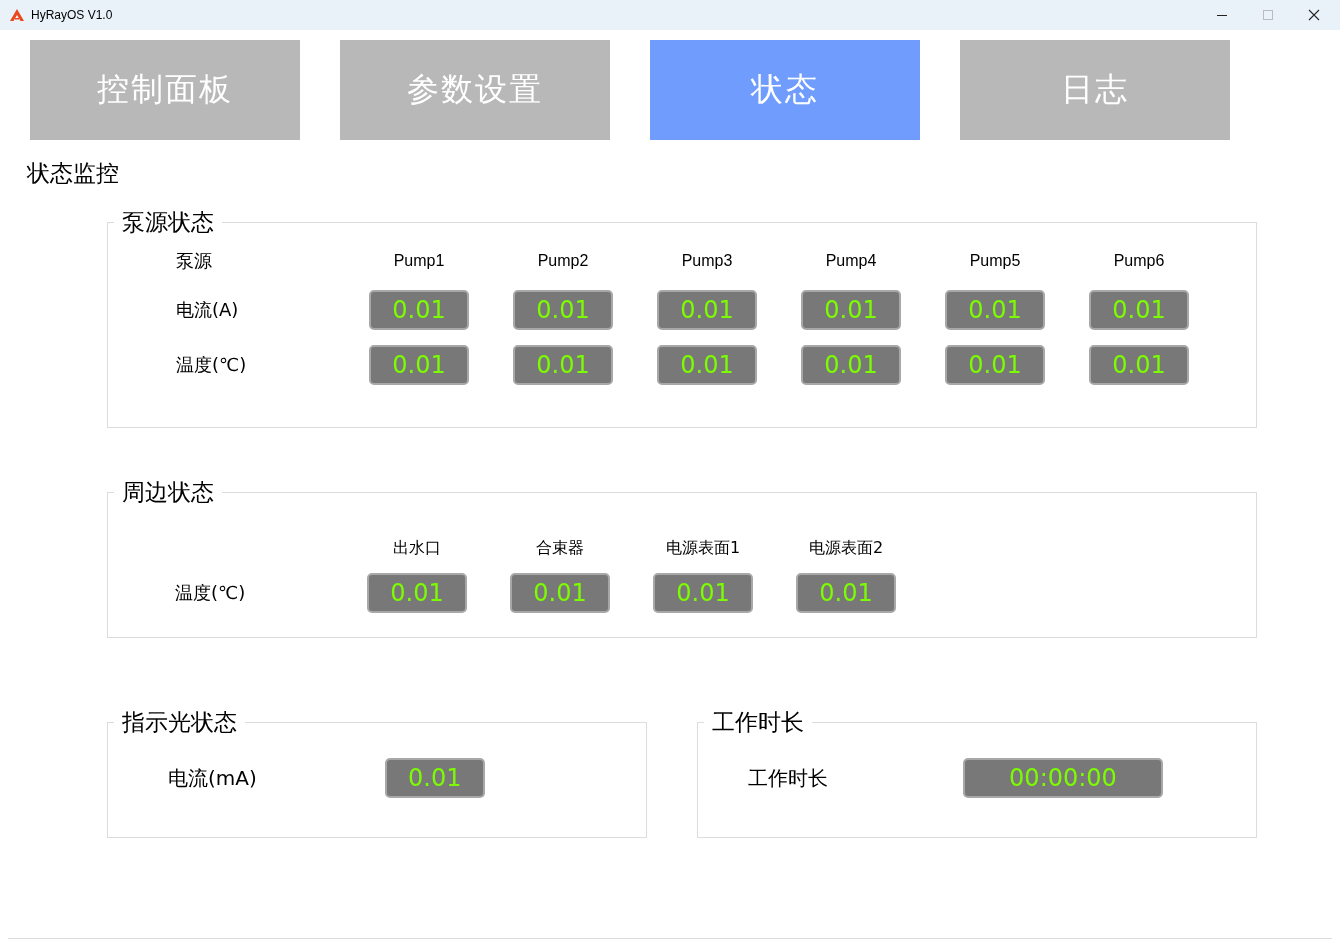 This screenshot has width=1340, height=950. Describe the element at coordinates (1314, 15) in the screenshot. I see `close-icon` at that location.